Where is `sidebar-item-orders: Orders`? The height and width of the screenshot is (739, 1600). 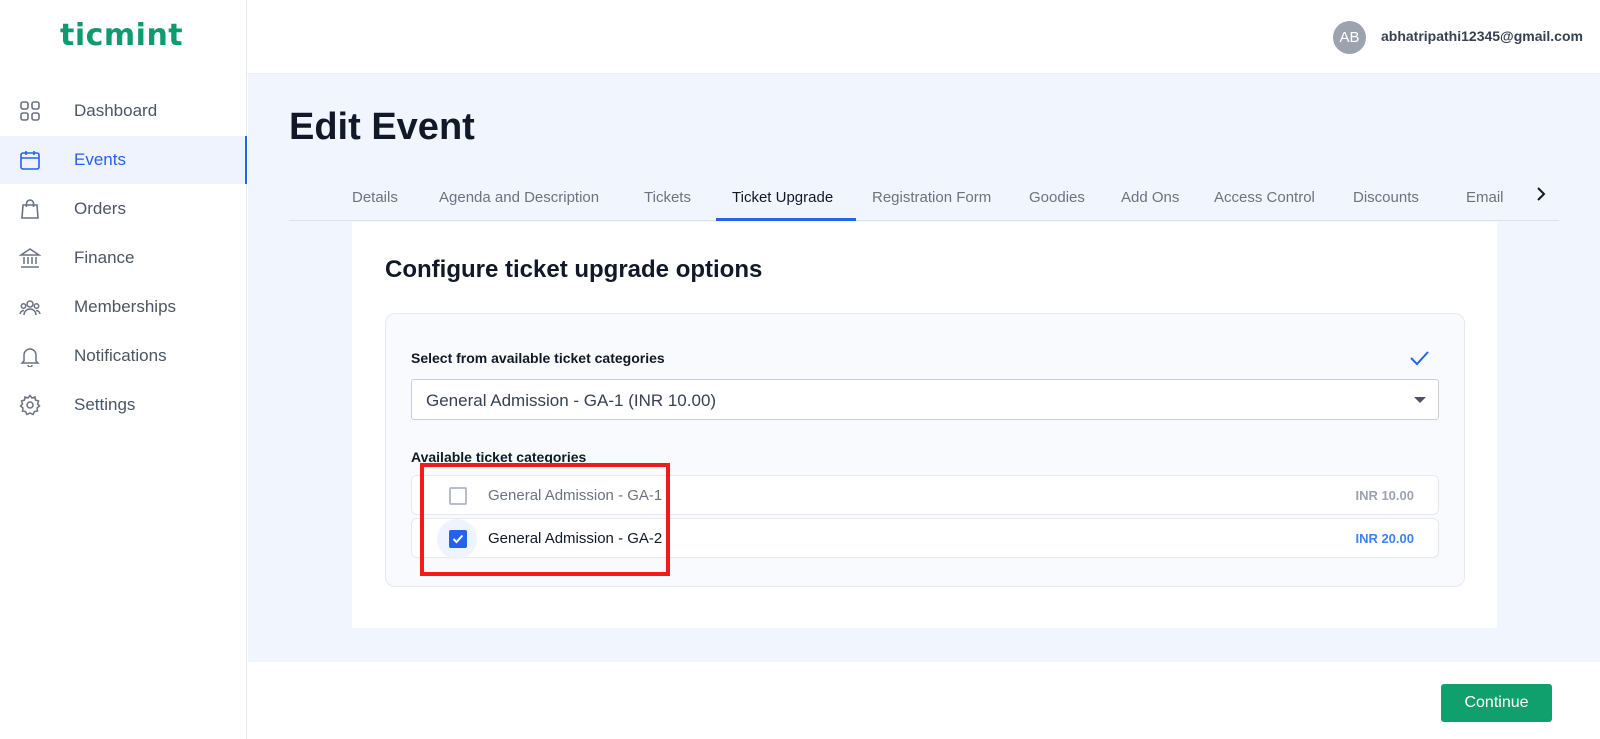
sidebar-item-orders: Orders is located at coordinates (123, 209).